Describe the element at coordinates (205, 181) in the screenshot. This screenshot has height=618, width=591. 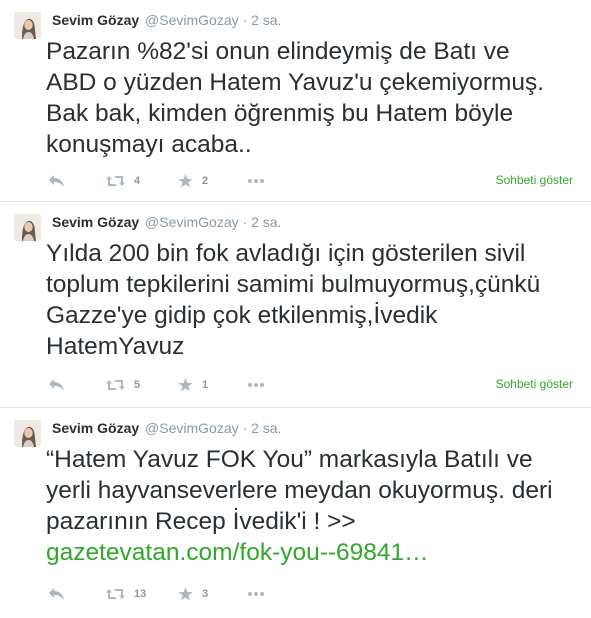
I see `favorite-count: 2` at that location.